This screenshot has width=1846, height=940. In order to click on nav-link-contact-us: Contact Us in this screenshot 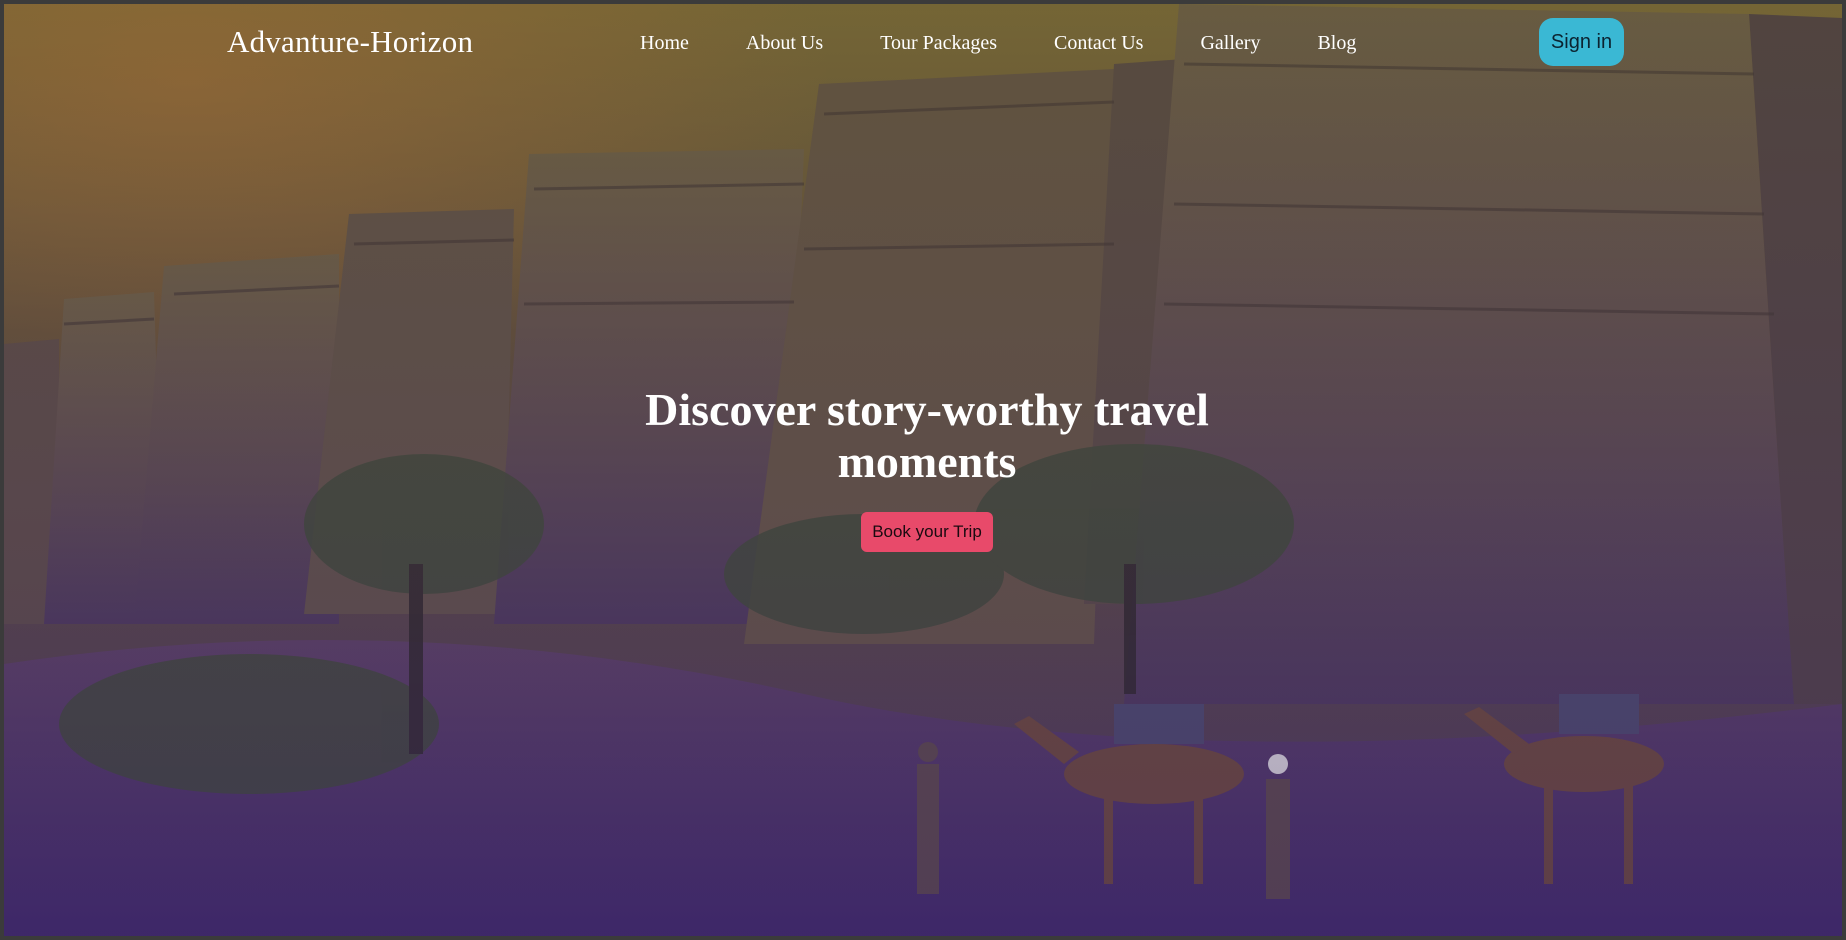, I will do `click(1098, 43)`.